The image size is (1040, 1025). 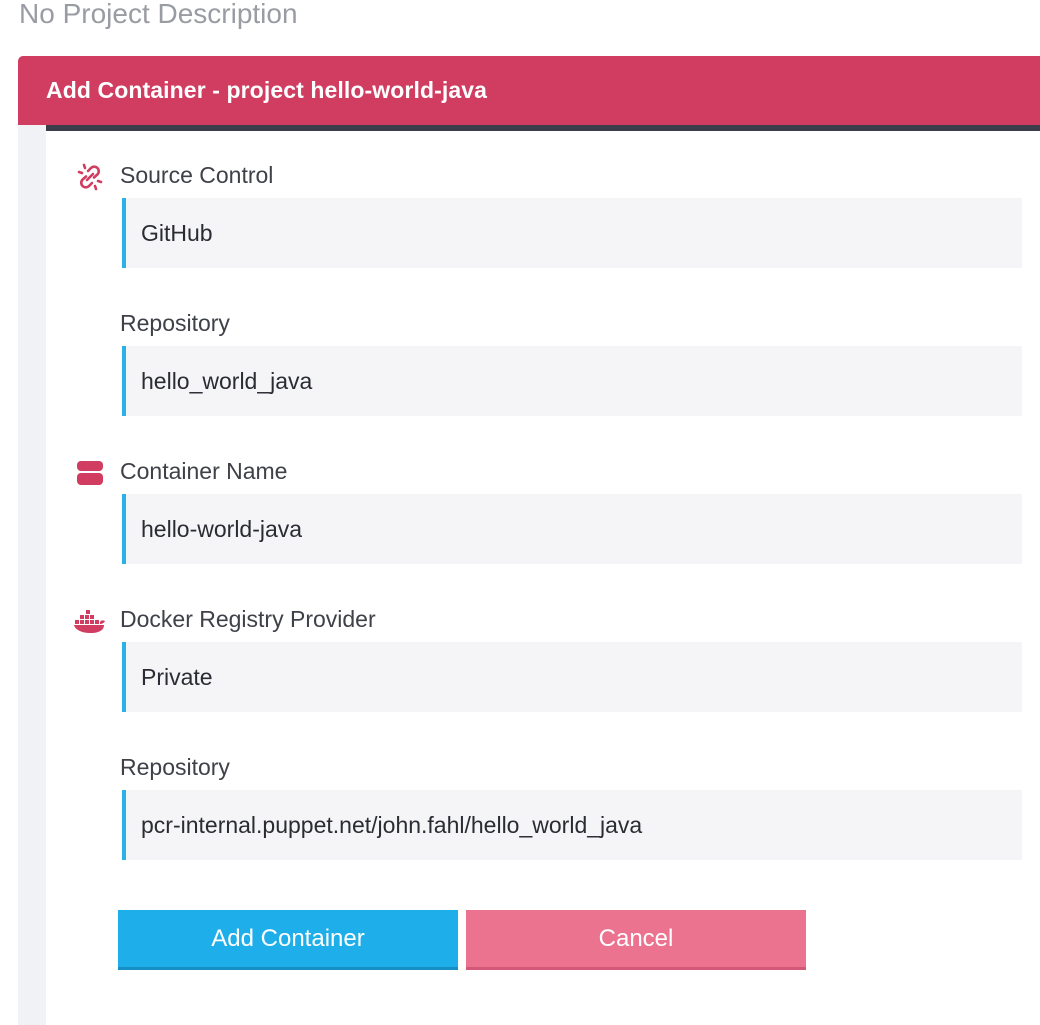 What do you see at coordinates (572, 677) in the screenshot?
I see `registry-provider-field: Private` at bounding box center [572, 677].